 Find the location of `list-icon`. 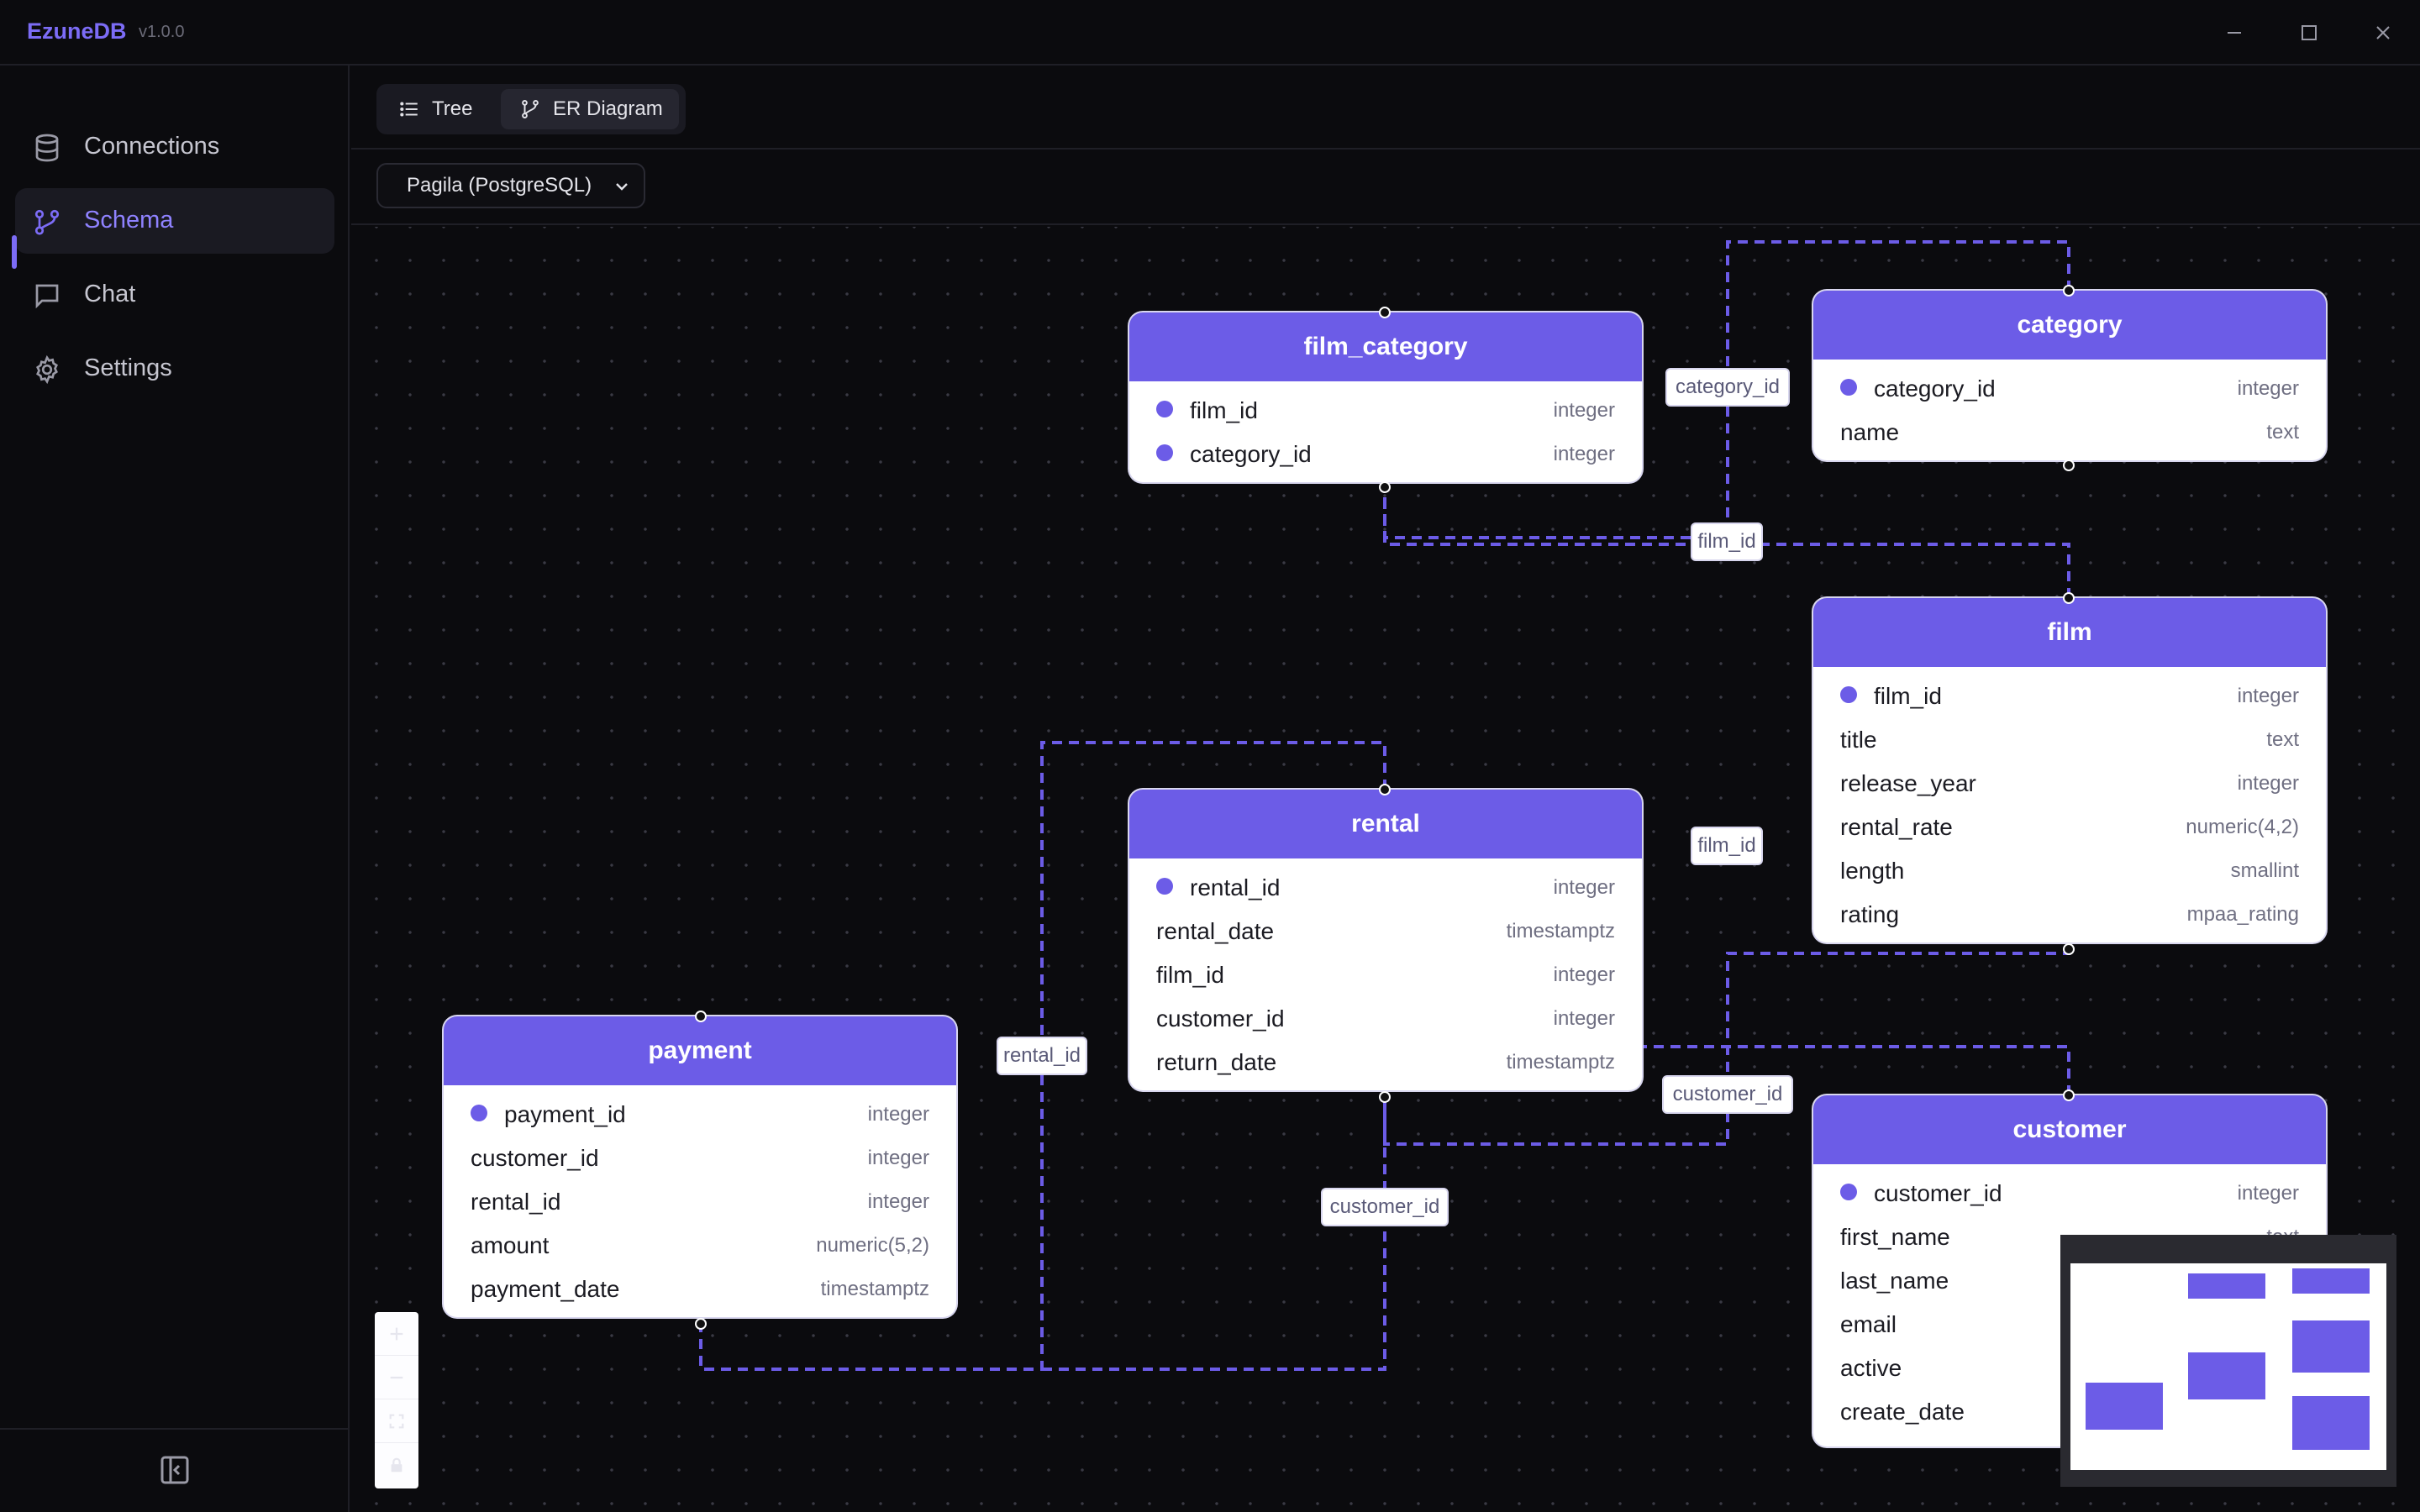

list-icon is located at coordinates (409, 109).